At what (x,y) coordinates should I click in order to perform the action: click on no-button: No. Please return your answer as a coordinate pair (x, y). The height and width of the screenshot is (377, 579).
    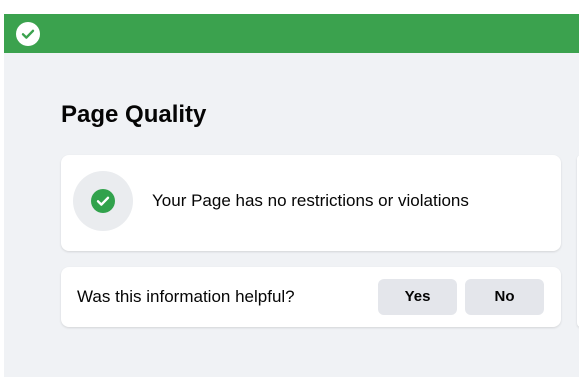
    Looking at the image, I should click on (504, 297).